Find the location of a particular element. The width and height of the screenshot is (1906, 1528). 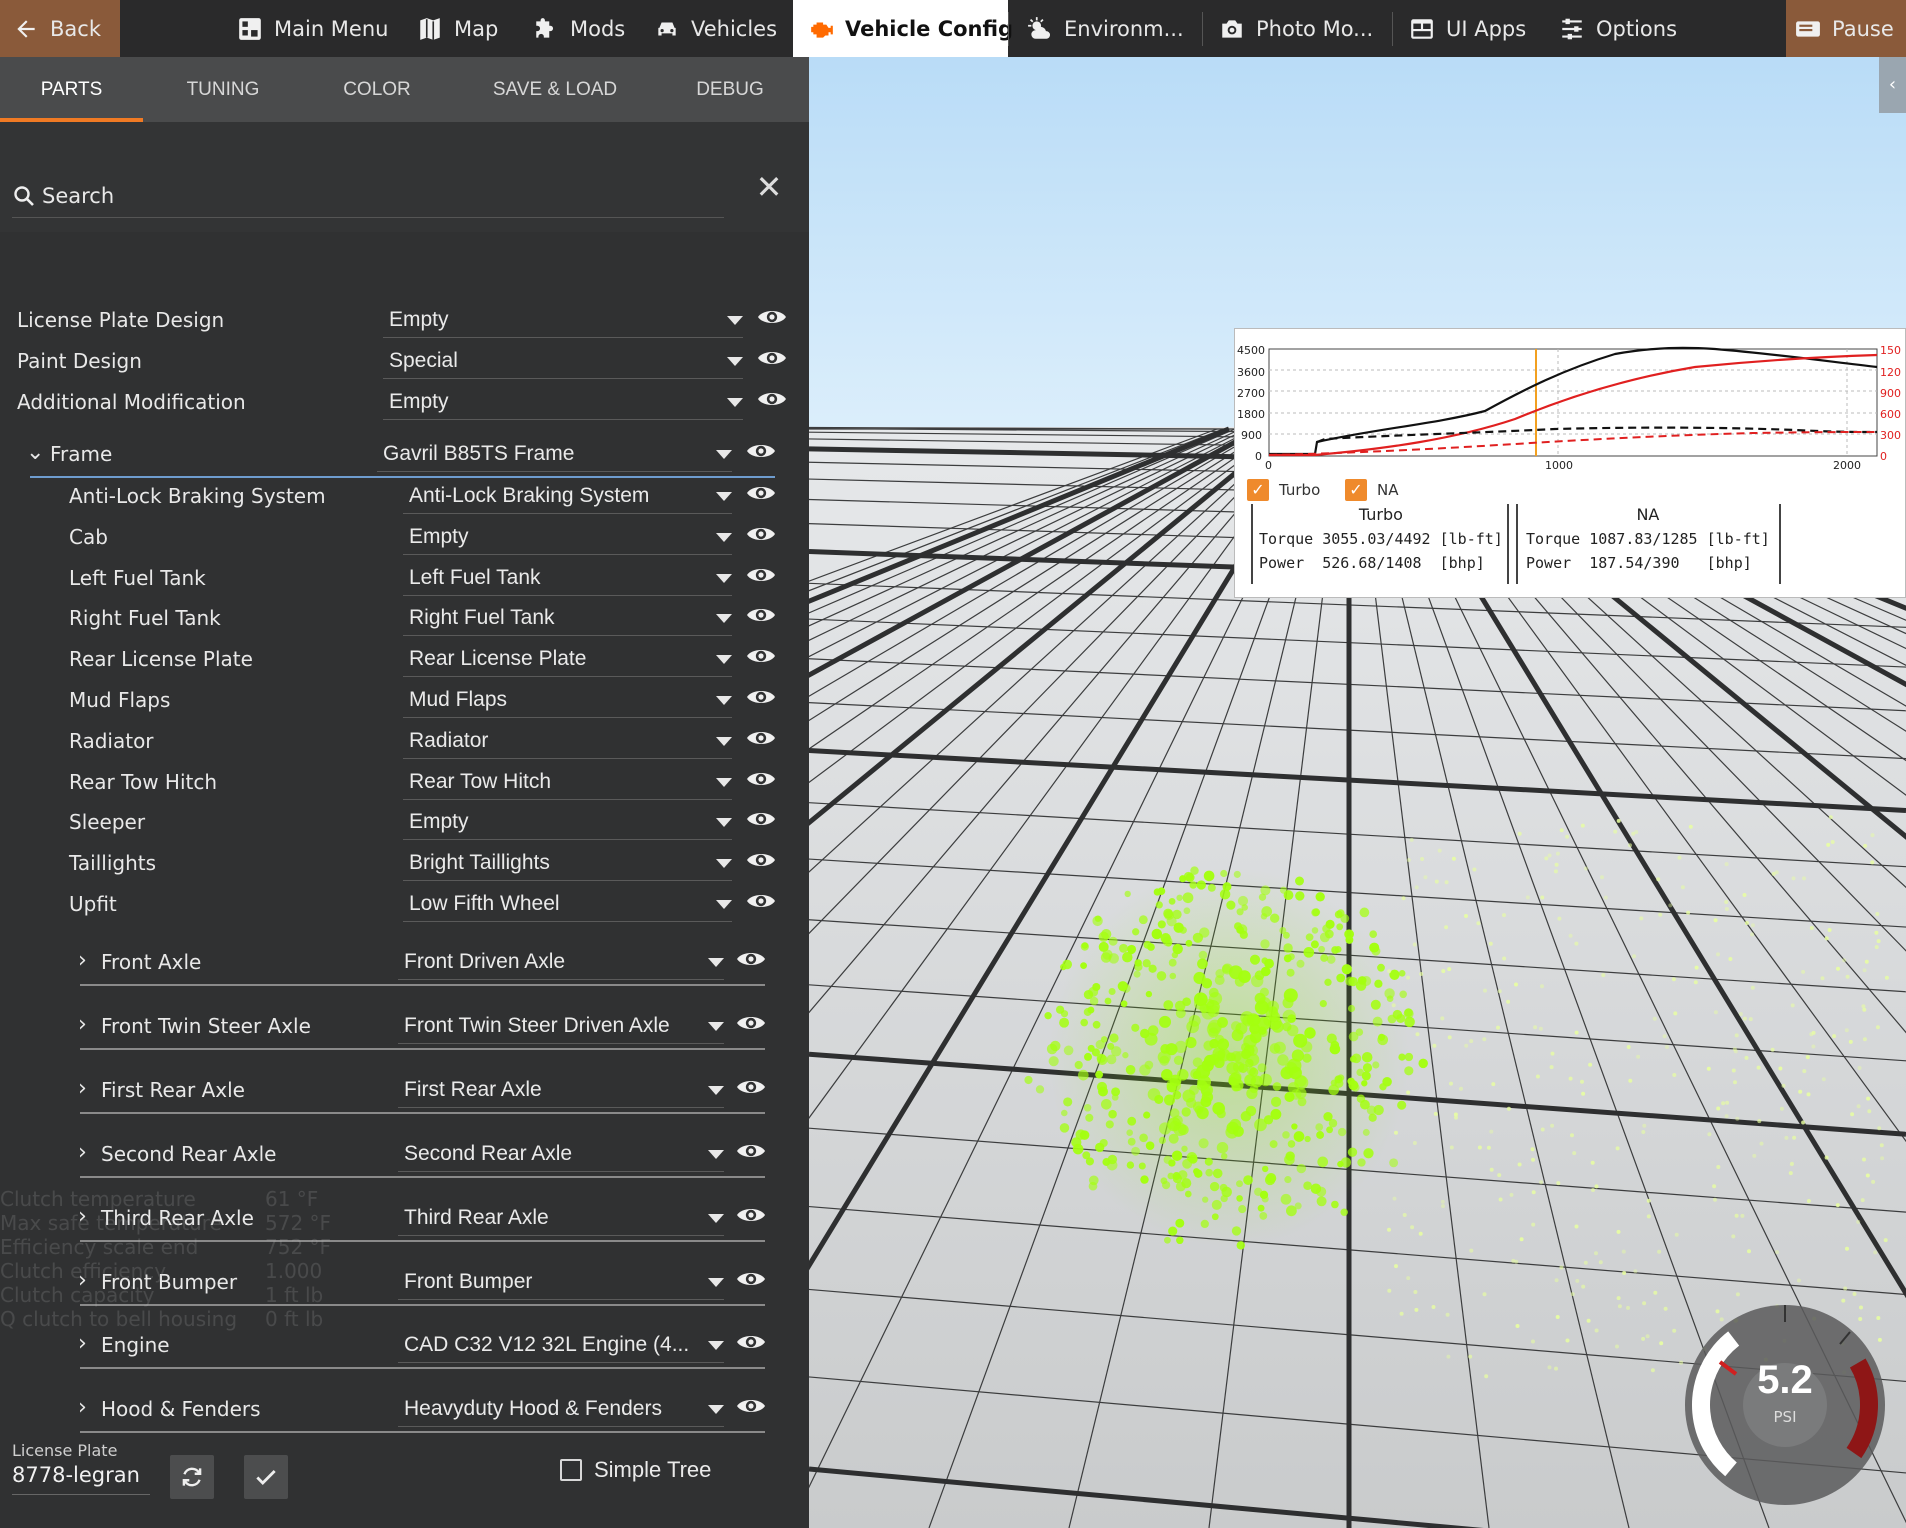

apply-plate-button is located at coordinates (266, 1477).